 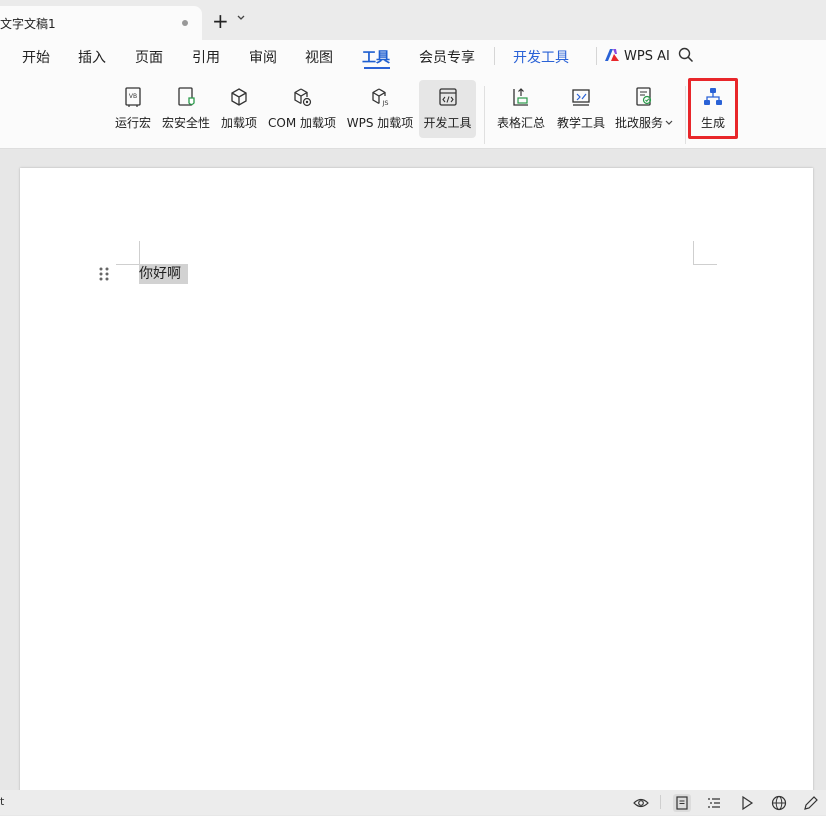 I want to click on addin-icon, so click(x=239, y=97).